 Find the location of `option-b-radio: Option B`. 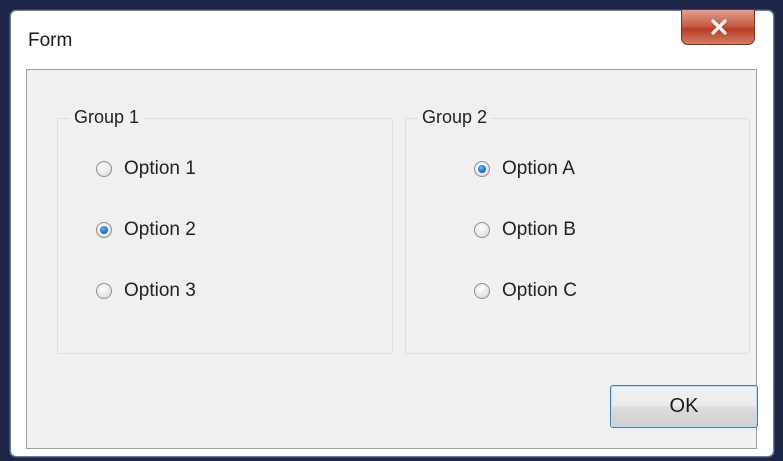

option-b-radio: Option B is located at coordinates (525, 230).